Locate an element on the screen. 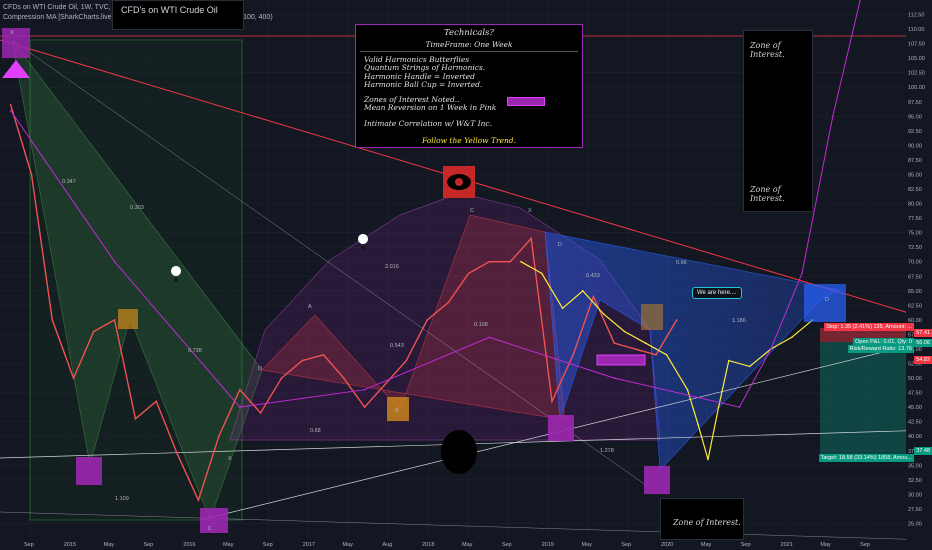  y-tick-label: 70.00 is located at coordinates (915, 263).